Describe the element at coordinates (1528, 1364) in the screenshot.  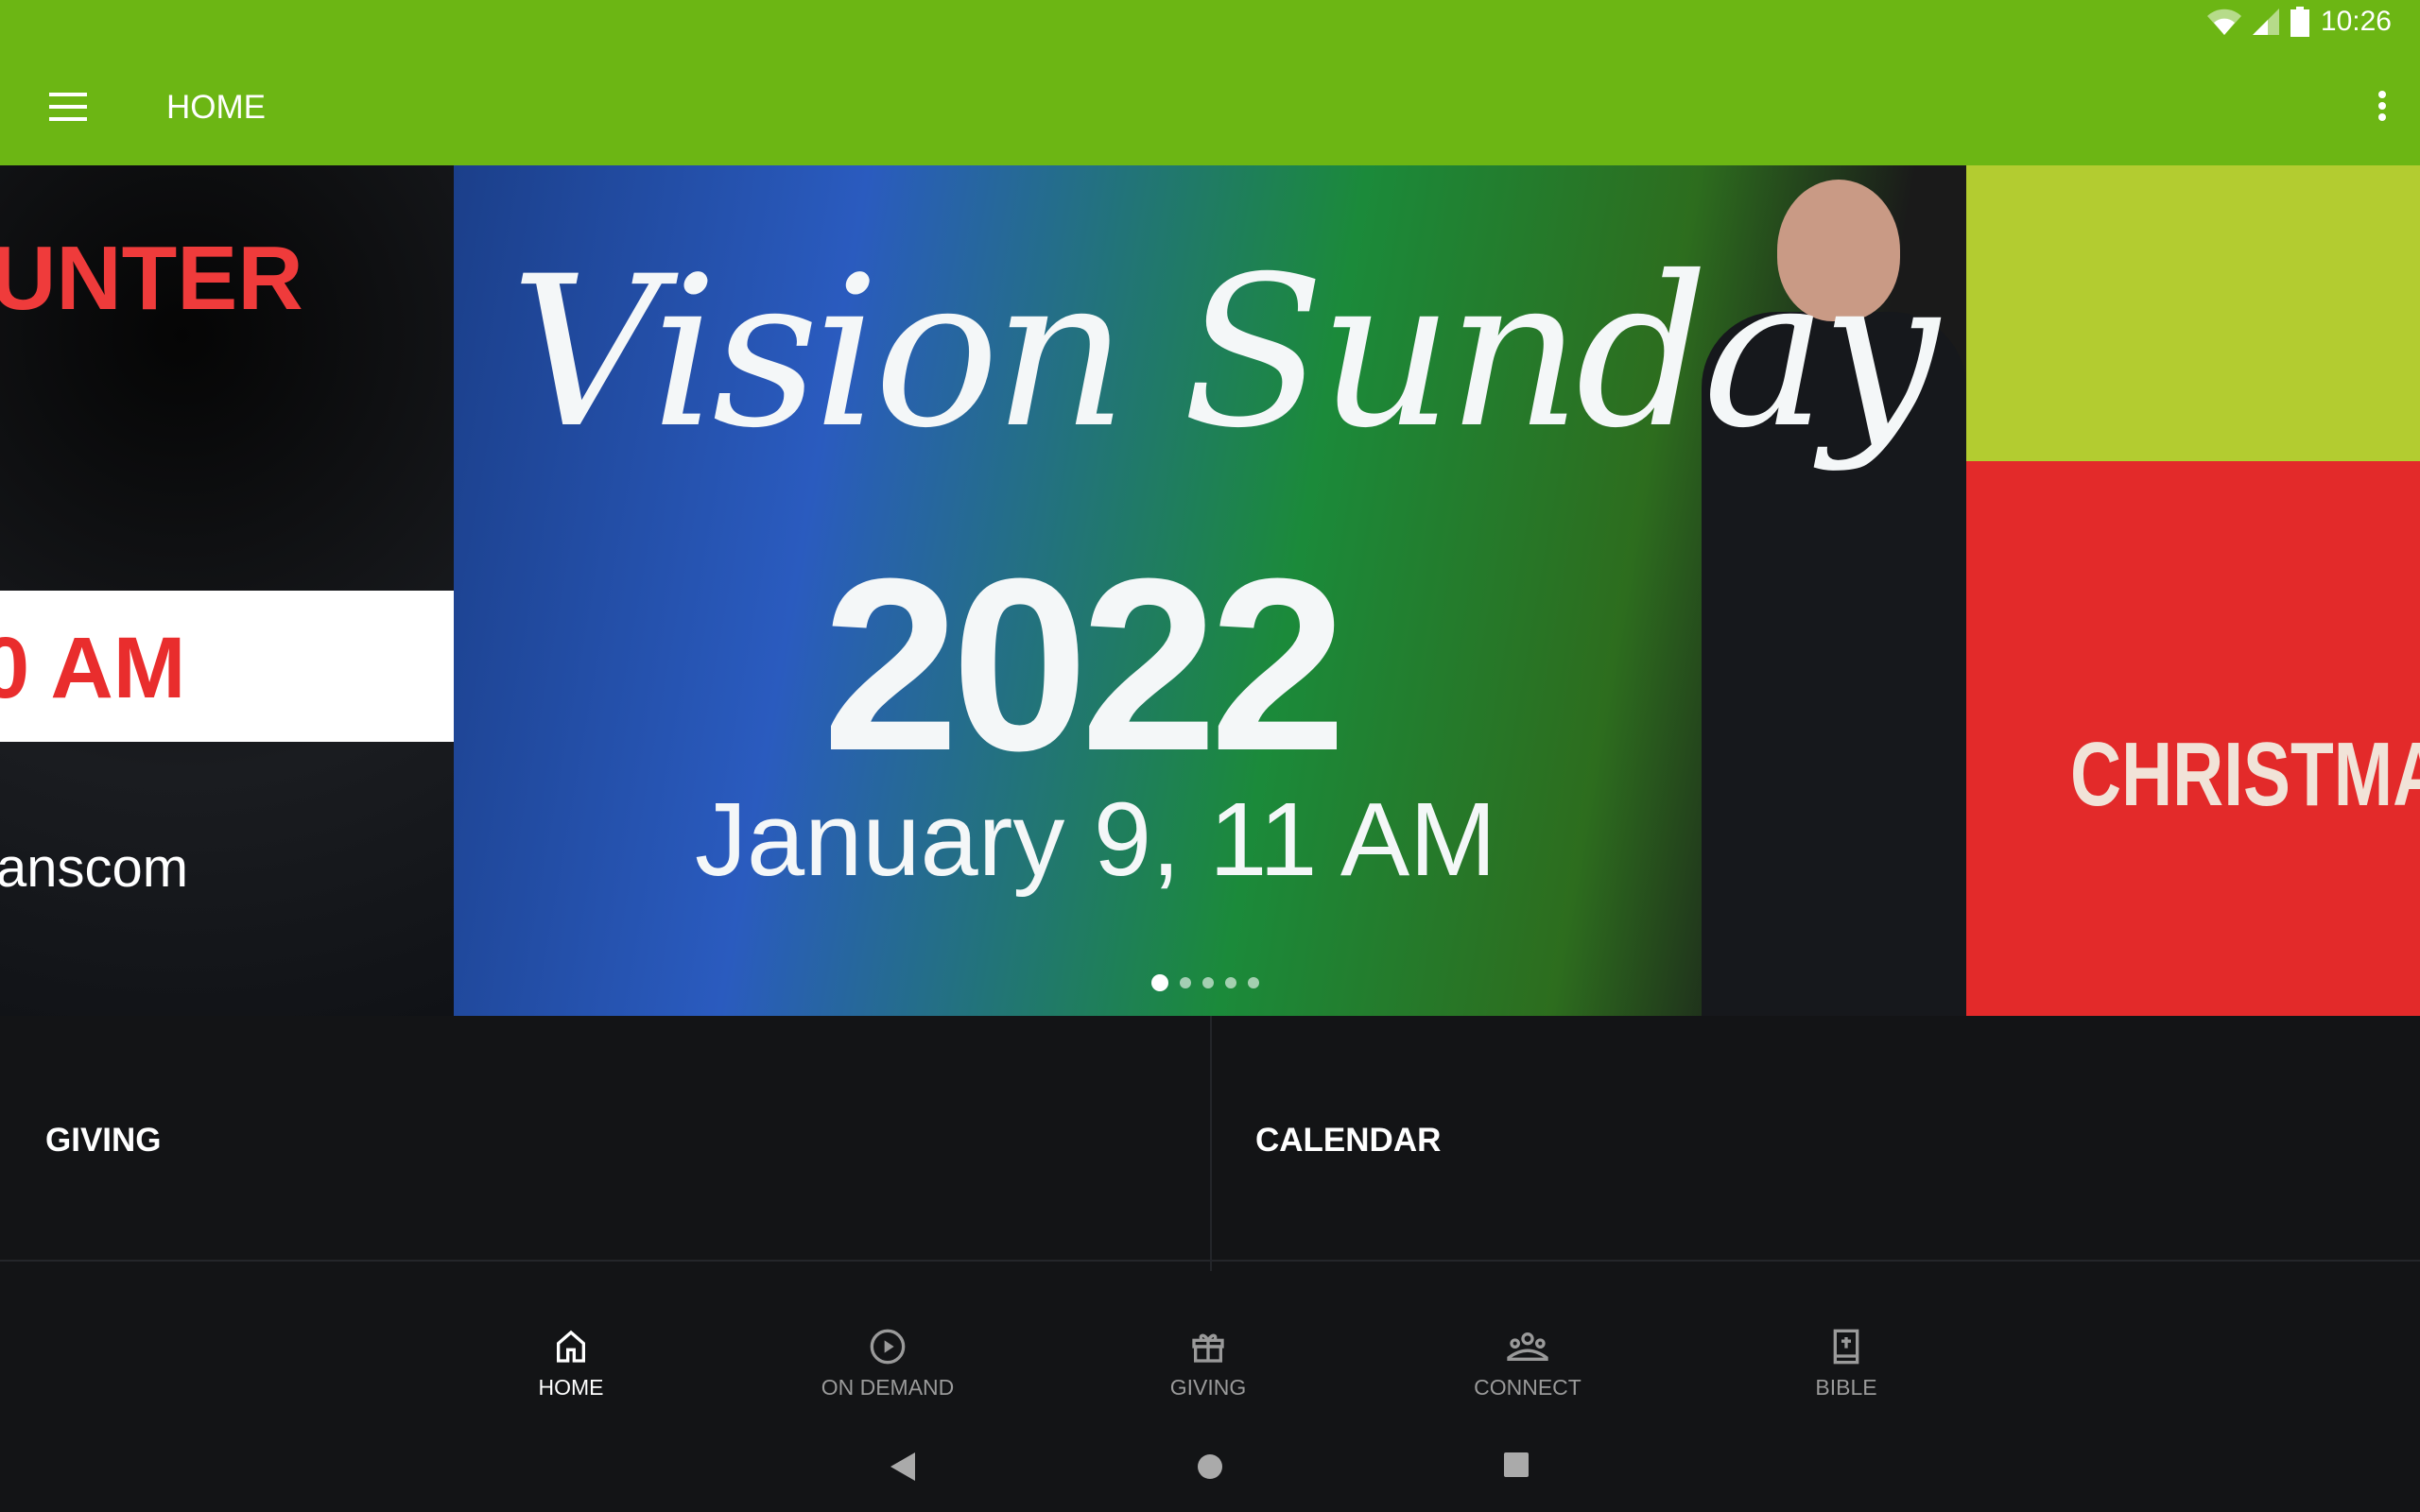
I see `nav-connect: CONNECT` at that location.